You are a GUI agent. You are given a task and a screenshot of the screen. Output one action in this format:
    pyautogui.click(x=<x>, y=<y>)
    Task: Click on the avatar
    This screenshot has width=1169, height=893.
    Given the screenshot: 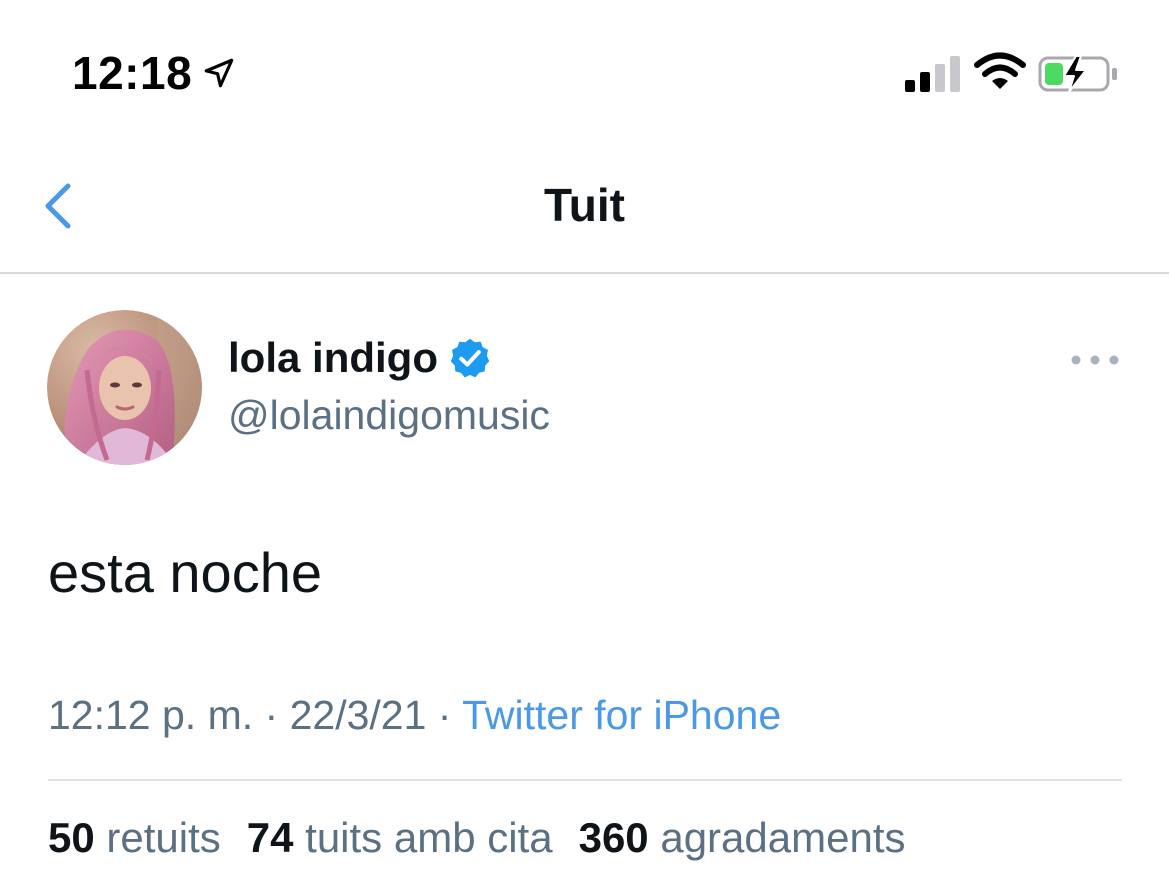 What is the action you would take?
    pyautogui.click(x=124, y=387)
    